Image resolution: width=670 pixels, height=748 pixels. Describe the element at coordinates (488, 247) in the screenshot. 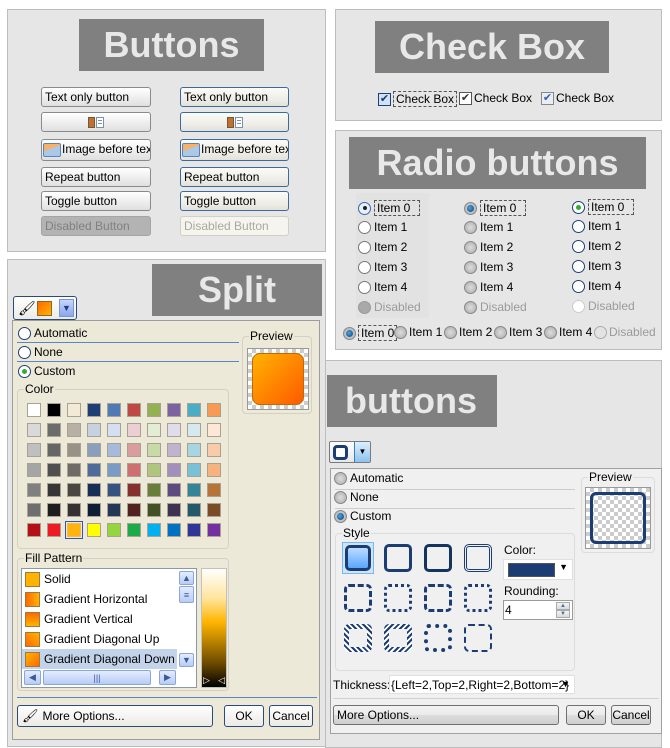

I see `radio-col2-item-2: Item 2` at that location.